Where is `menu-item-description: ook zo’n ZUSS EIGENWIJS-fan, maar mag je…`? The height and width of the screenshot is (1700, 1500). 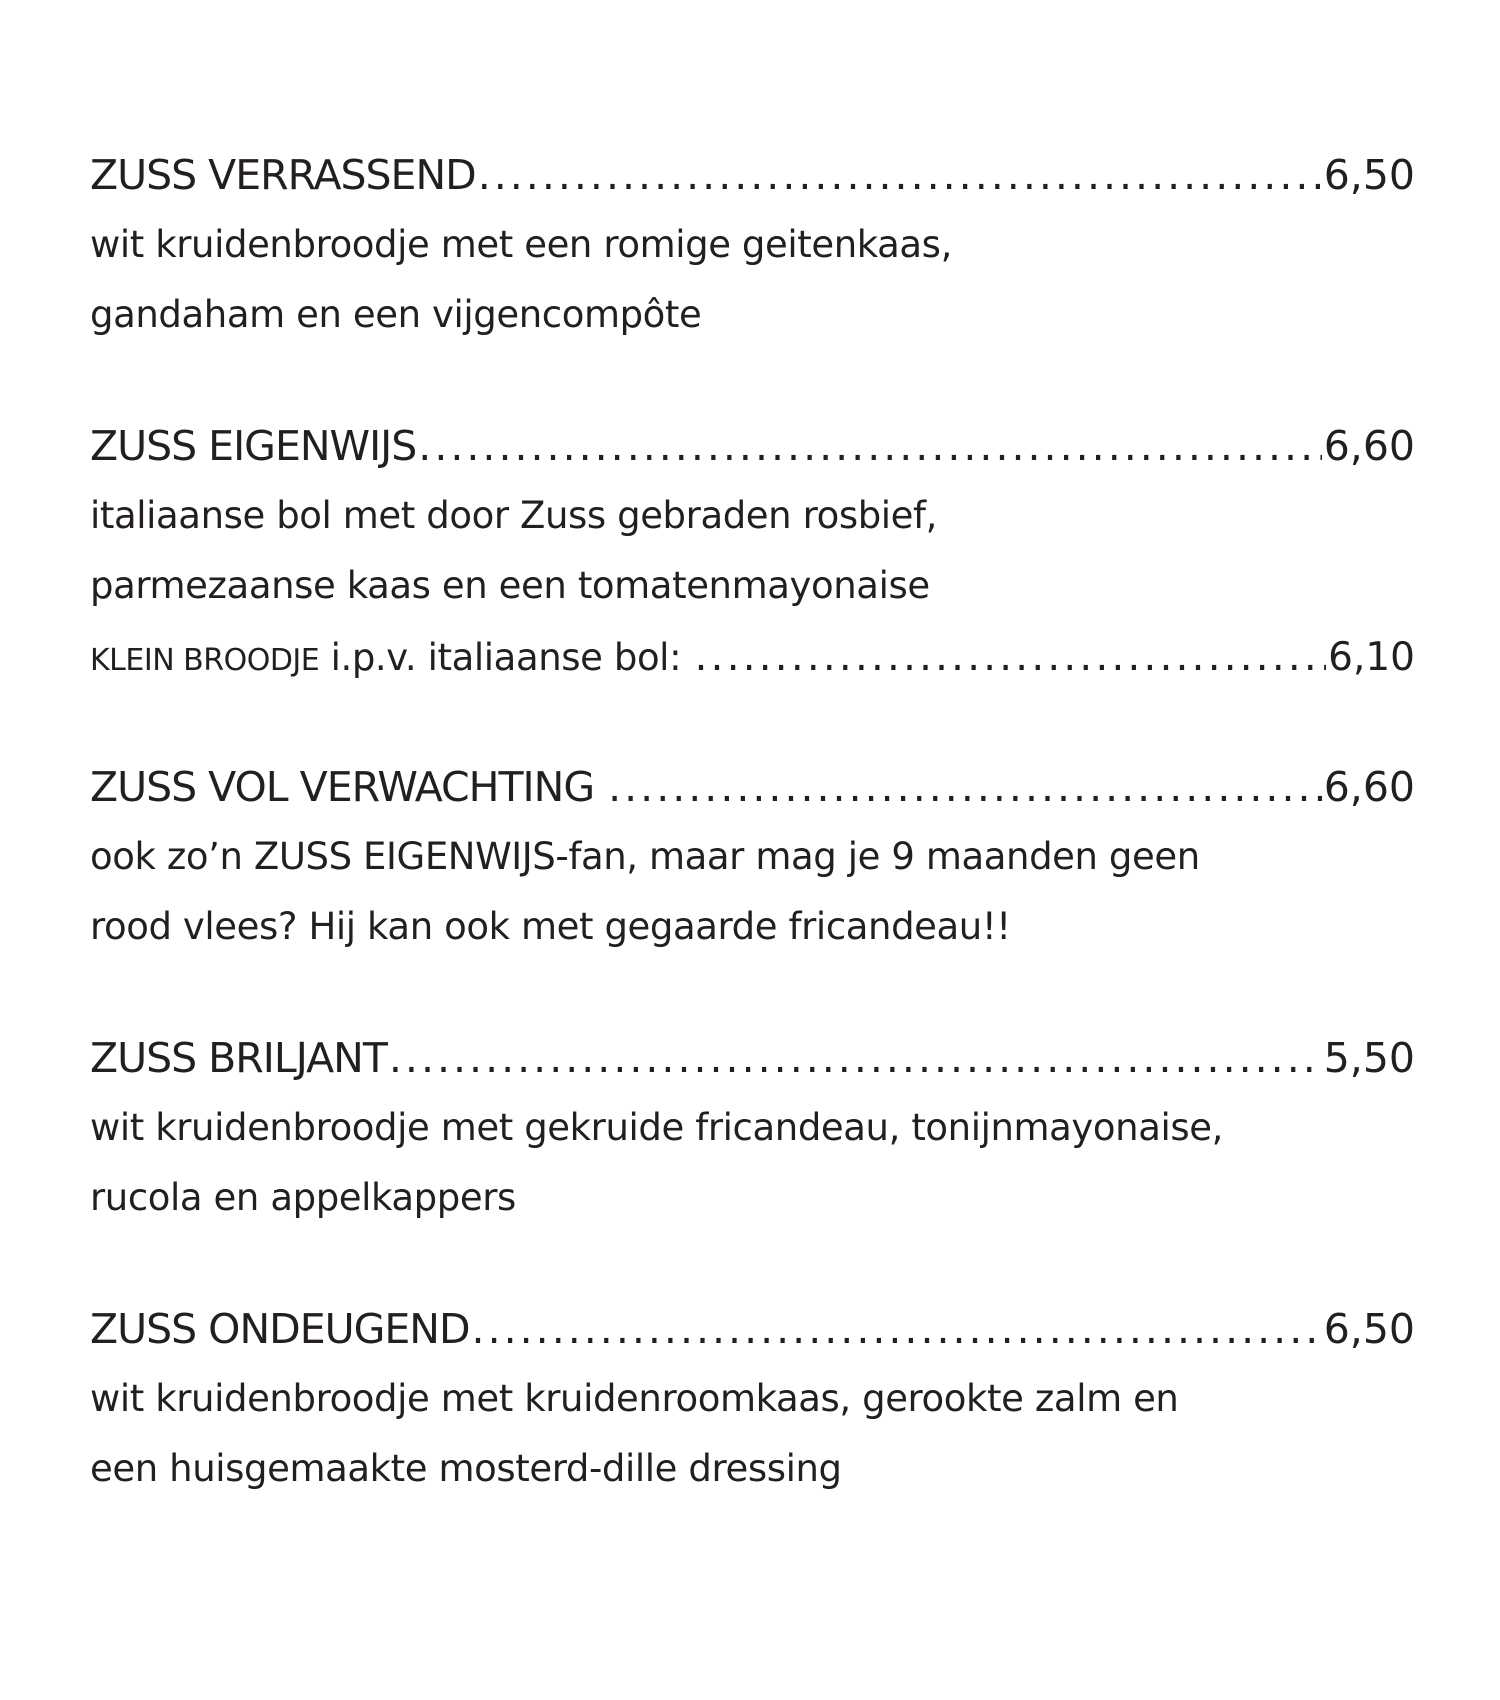 menu-item-description: ook zo’n ZUSS EIGENWIJS-fan, maar mag je… is located at coordinates (645, 856).